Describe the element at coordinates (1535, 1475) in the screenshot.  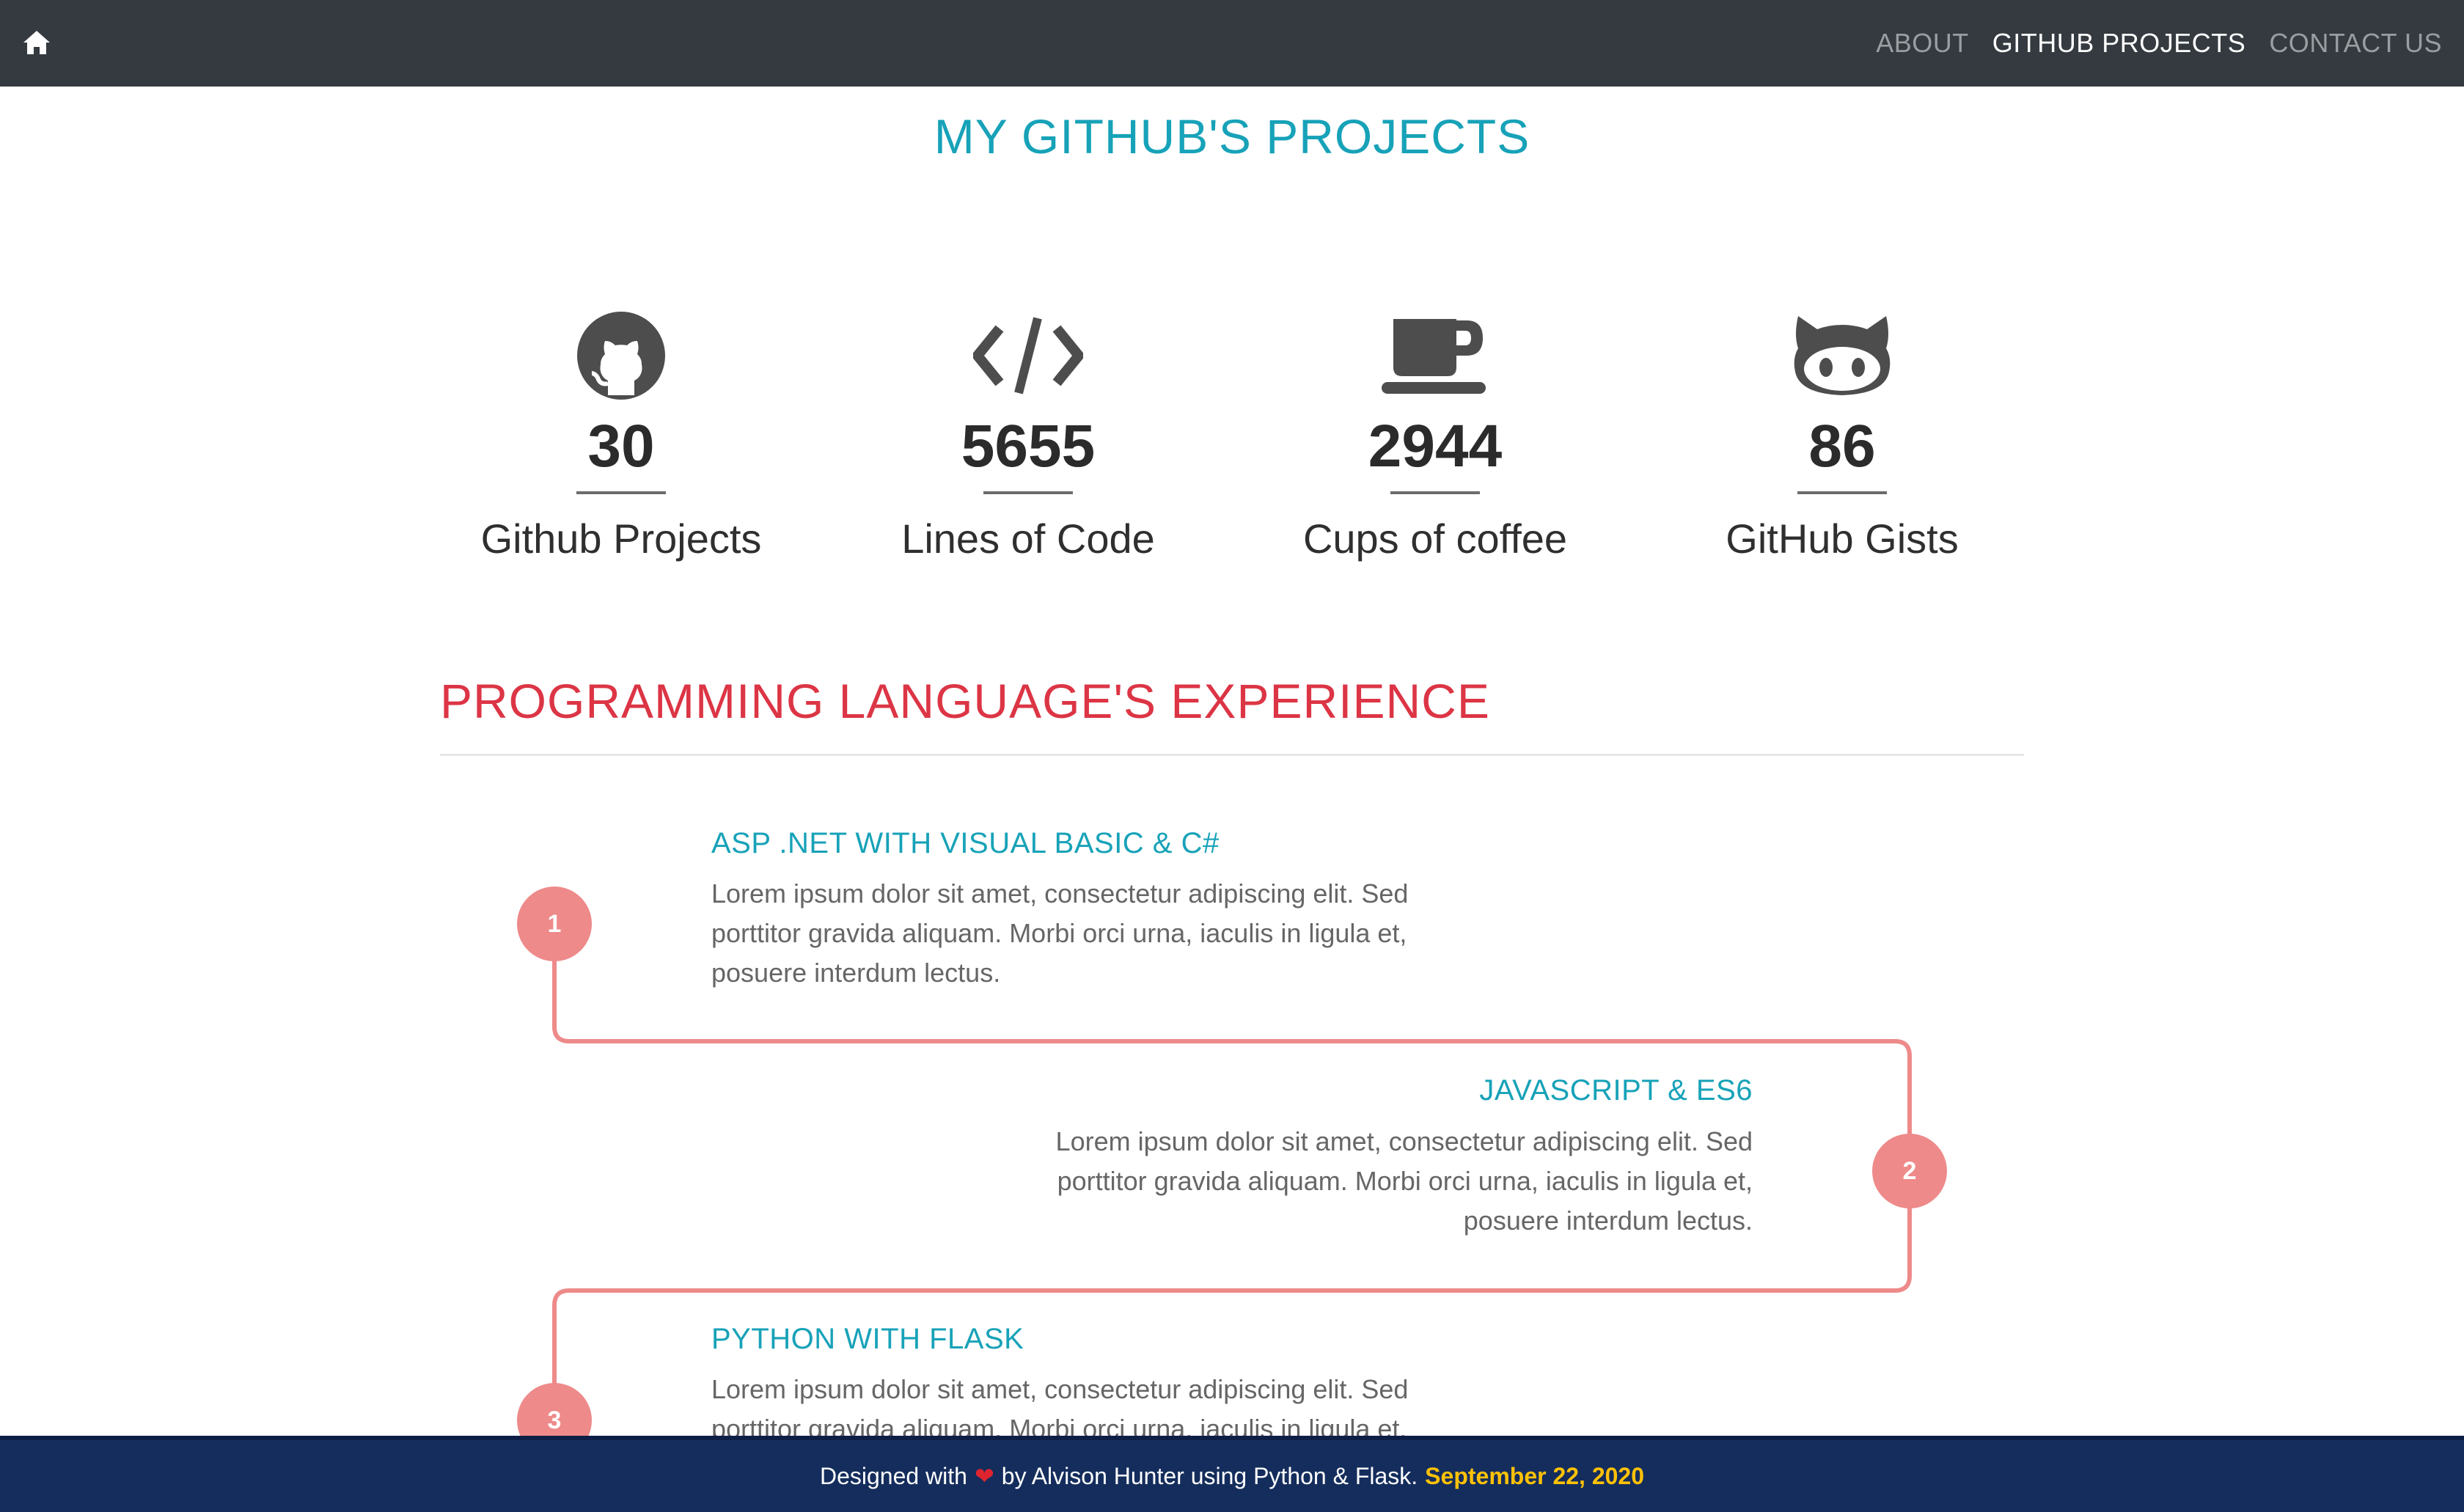
I see `footer-date: September 22, 2020` at that location.